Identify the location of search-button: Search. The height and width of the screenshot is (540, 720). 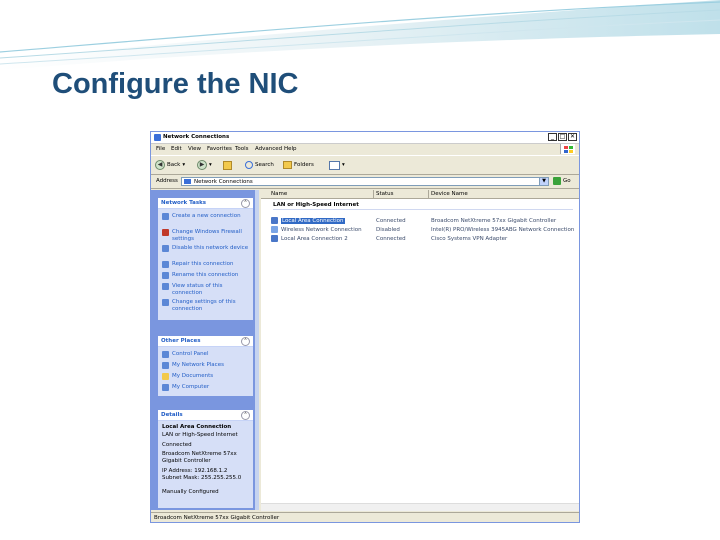
(259, 165).